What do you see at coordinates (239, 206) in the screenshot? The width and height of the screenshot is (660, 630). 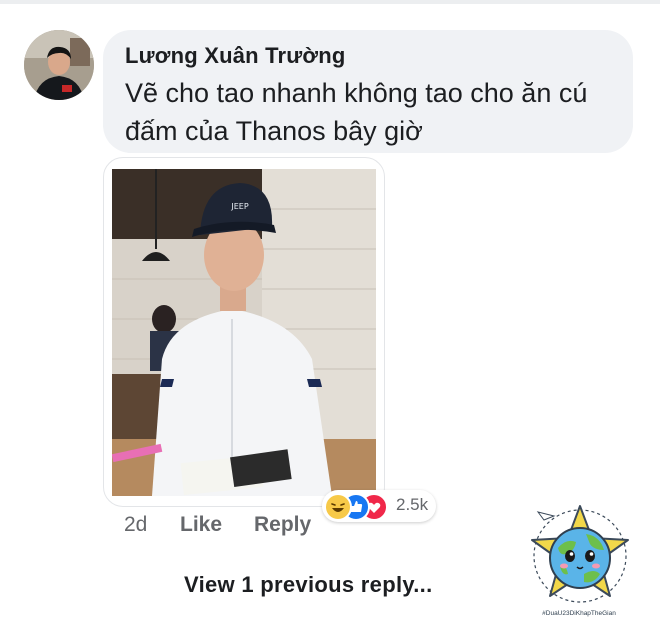 I see `svg-text: JEEP` at bounding box center [239, 206].